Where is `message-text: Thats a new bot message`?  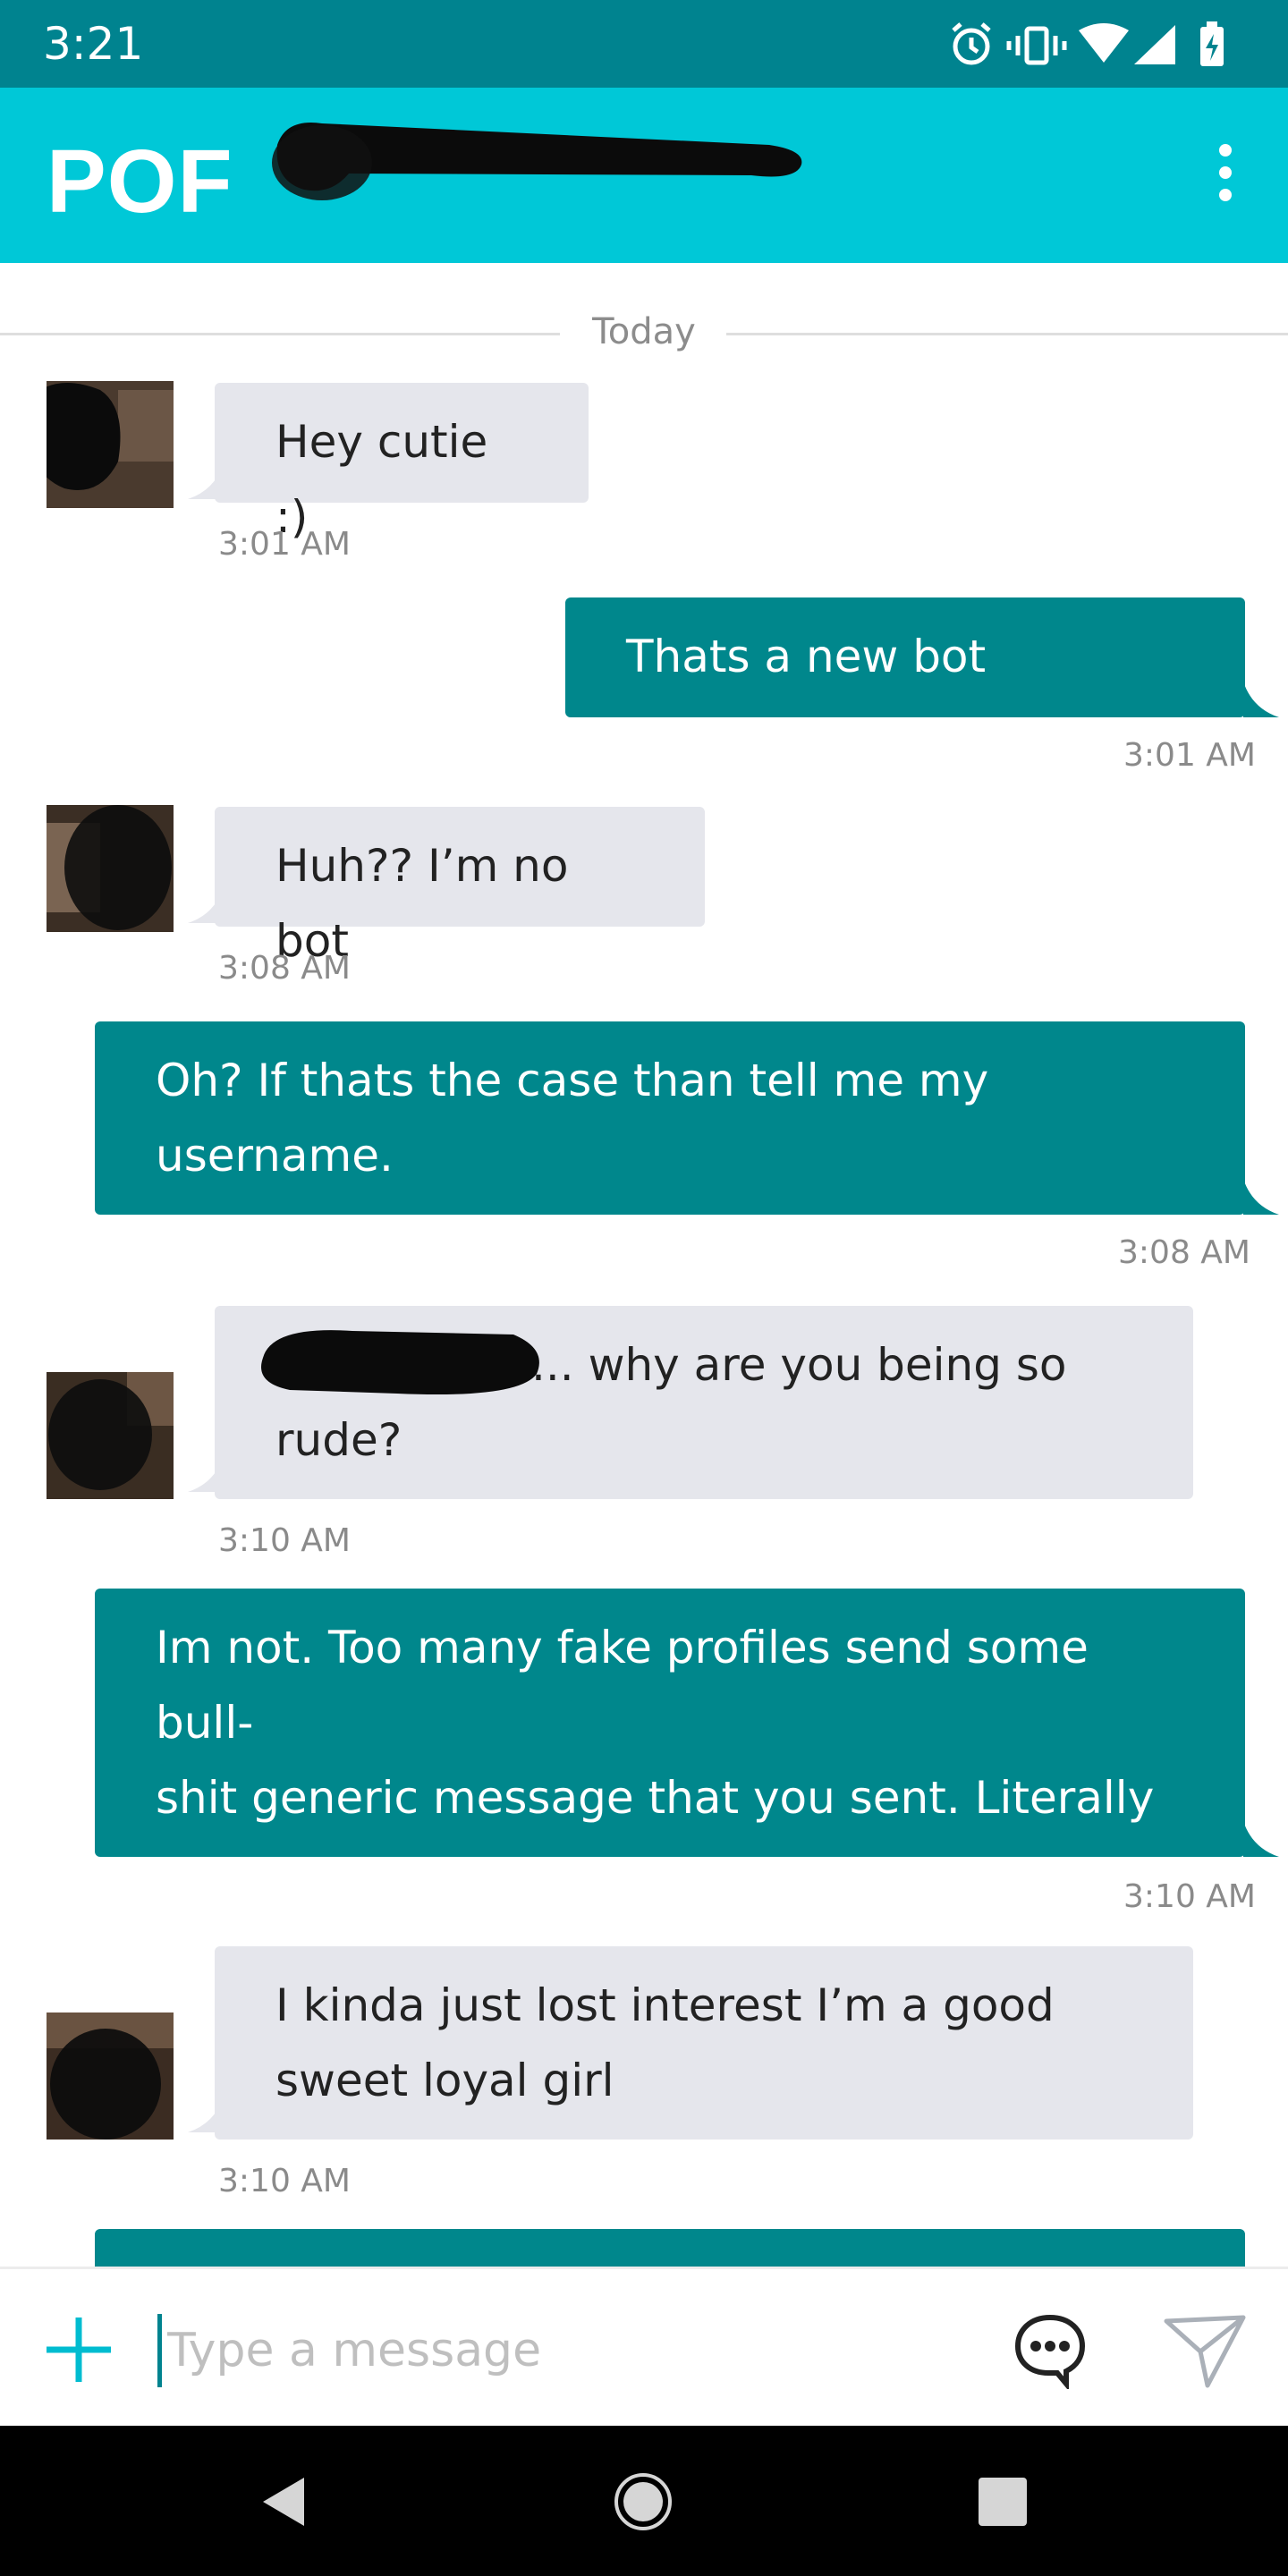
message-text: Thats a new bot message is located at coordinates (806, 694).